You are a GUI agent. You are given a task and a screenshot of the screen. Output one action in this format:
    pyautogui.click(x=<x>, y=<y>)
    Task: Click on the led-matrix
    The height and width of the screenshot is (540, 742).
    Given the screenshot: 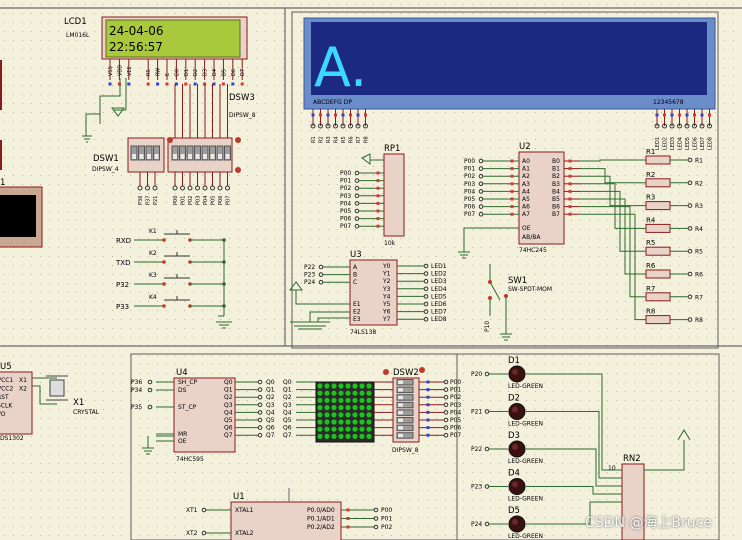 What is the action you would take?
    pyautogui.click(x=345, y=412)
    